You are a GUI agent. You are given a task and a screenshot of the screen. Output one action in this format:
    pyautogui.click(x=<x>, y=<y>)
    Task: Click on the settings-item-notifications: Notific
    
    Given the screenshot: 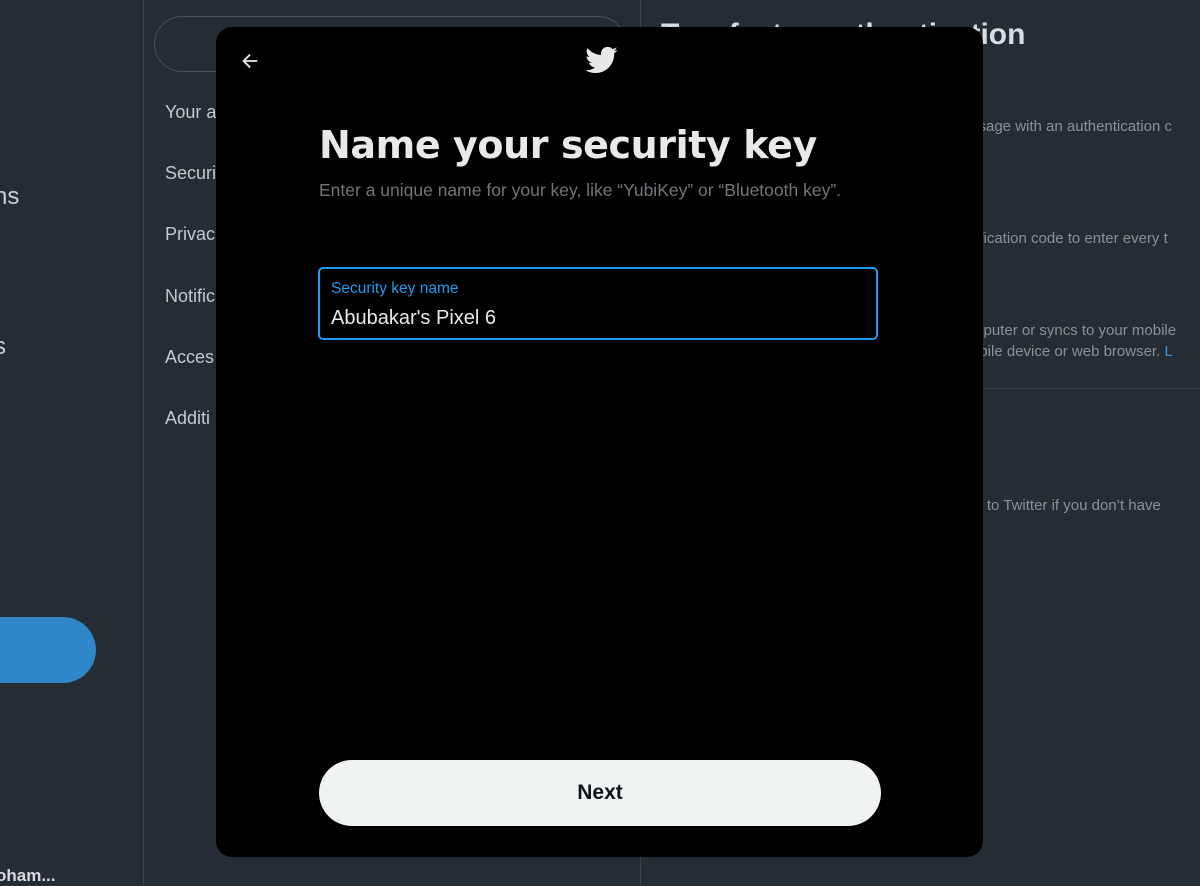 What is the action you would take?
    pyautogui.click(x=190, y=296)
    